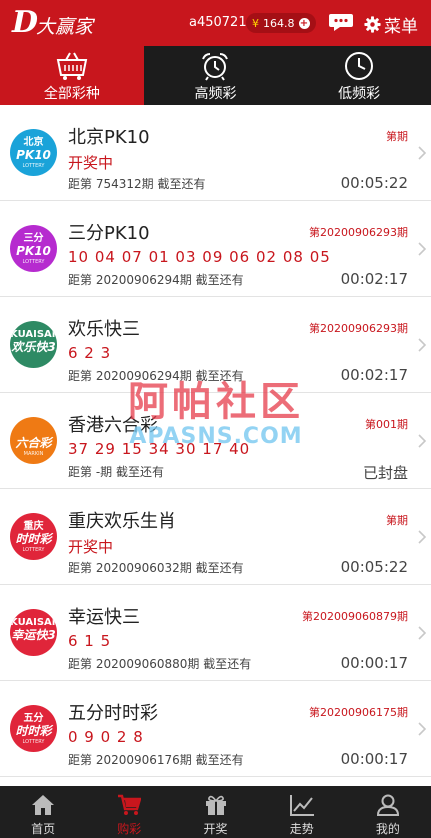 The width and height of the screenshot is (431, 838). I want to click on nav-draw: 开奖, so click(215, 812).